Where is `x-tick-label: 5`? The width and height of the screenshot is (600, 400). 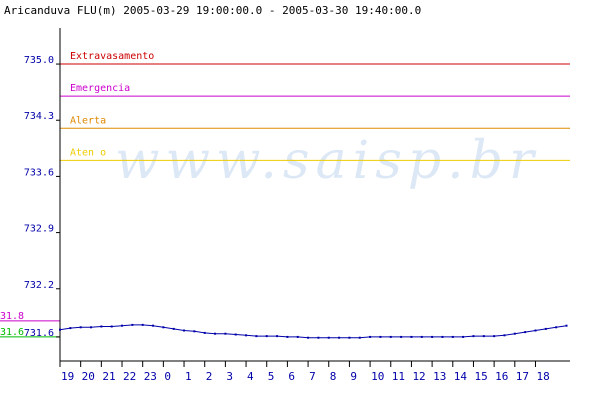 x-tick-label: 5 is located at coordinates (271, 376).